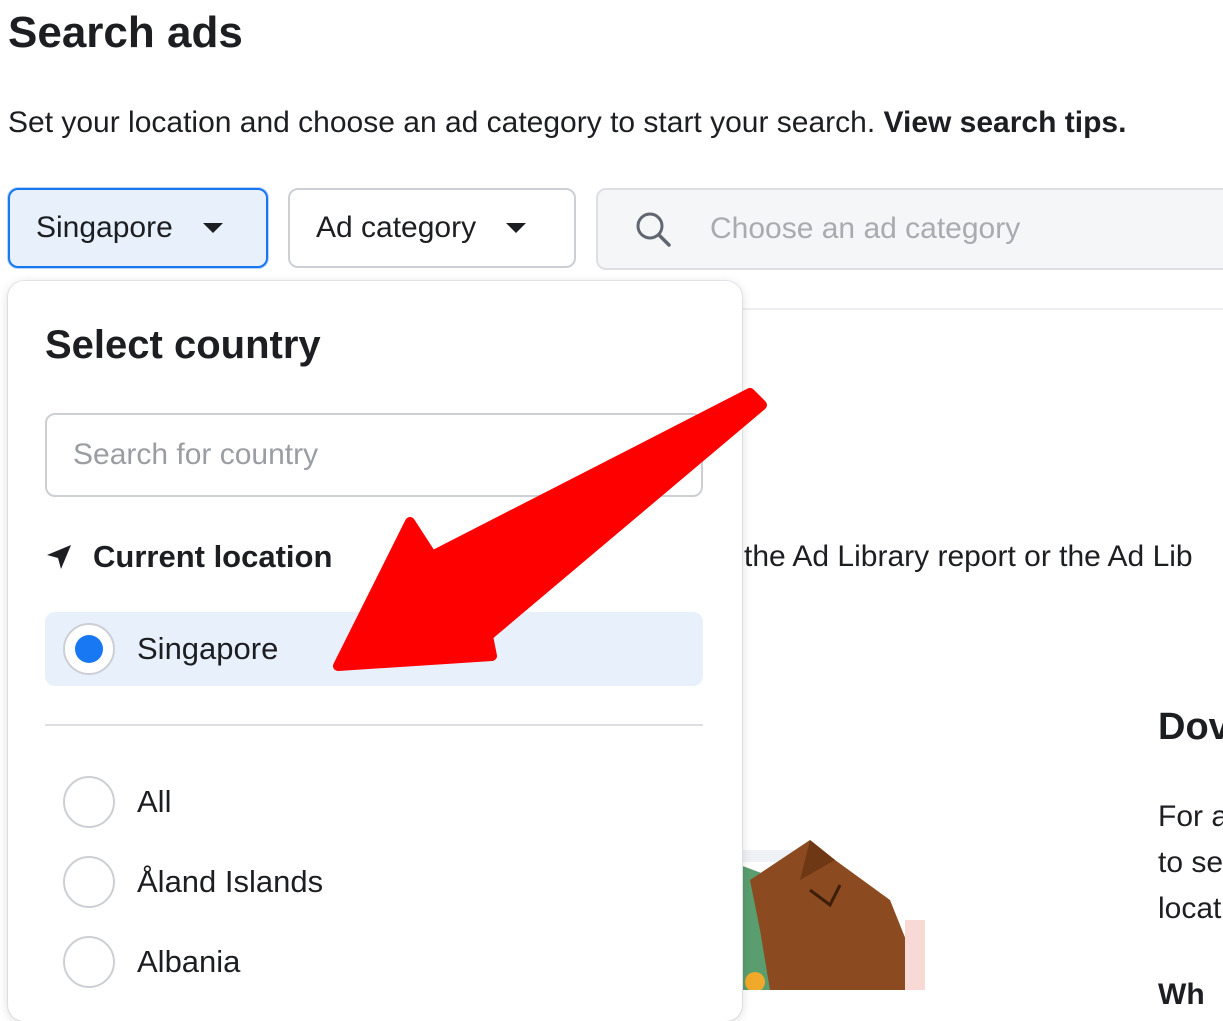 Image resolution: width=1223 pixels, height=1021 pixels. I want to click on ad-search-bar, so click(909, 229).